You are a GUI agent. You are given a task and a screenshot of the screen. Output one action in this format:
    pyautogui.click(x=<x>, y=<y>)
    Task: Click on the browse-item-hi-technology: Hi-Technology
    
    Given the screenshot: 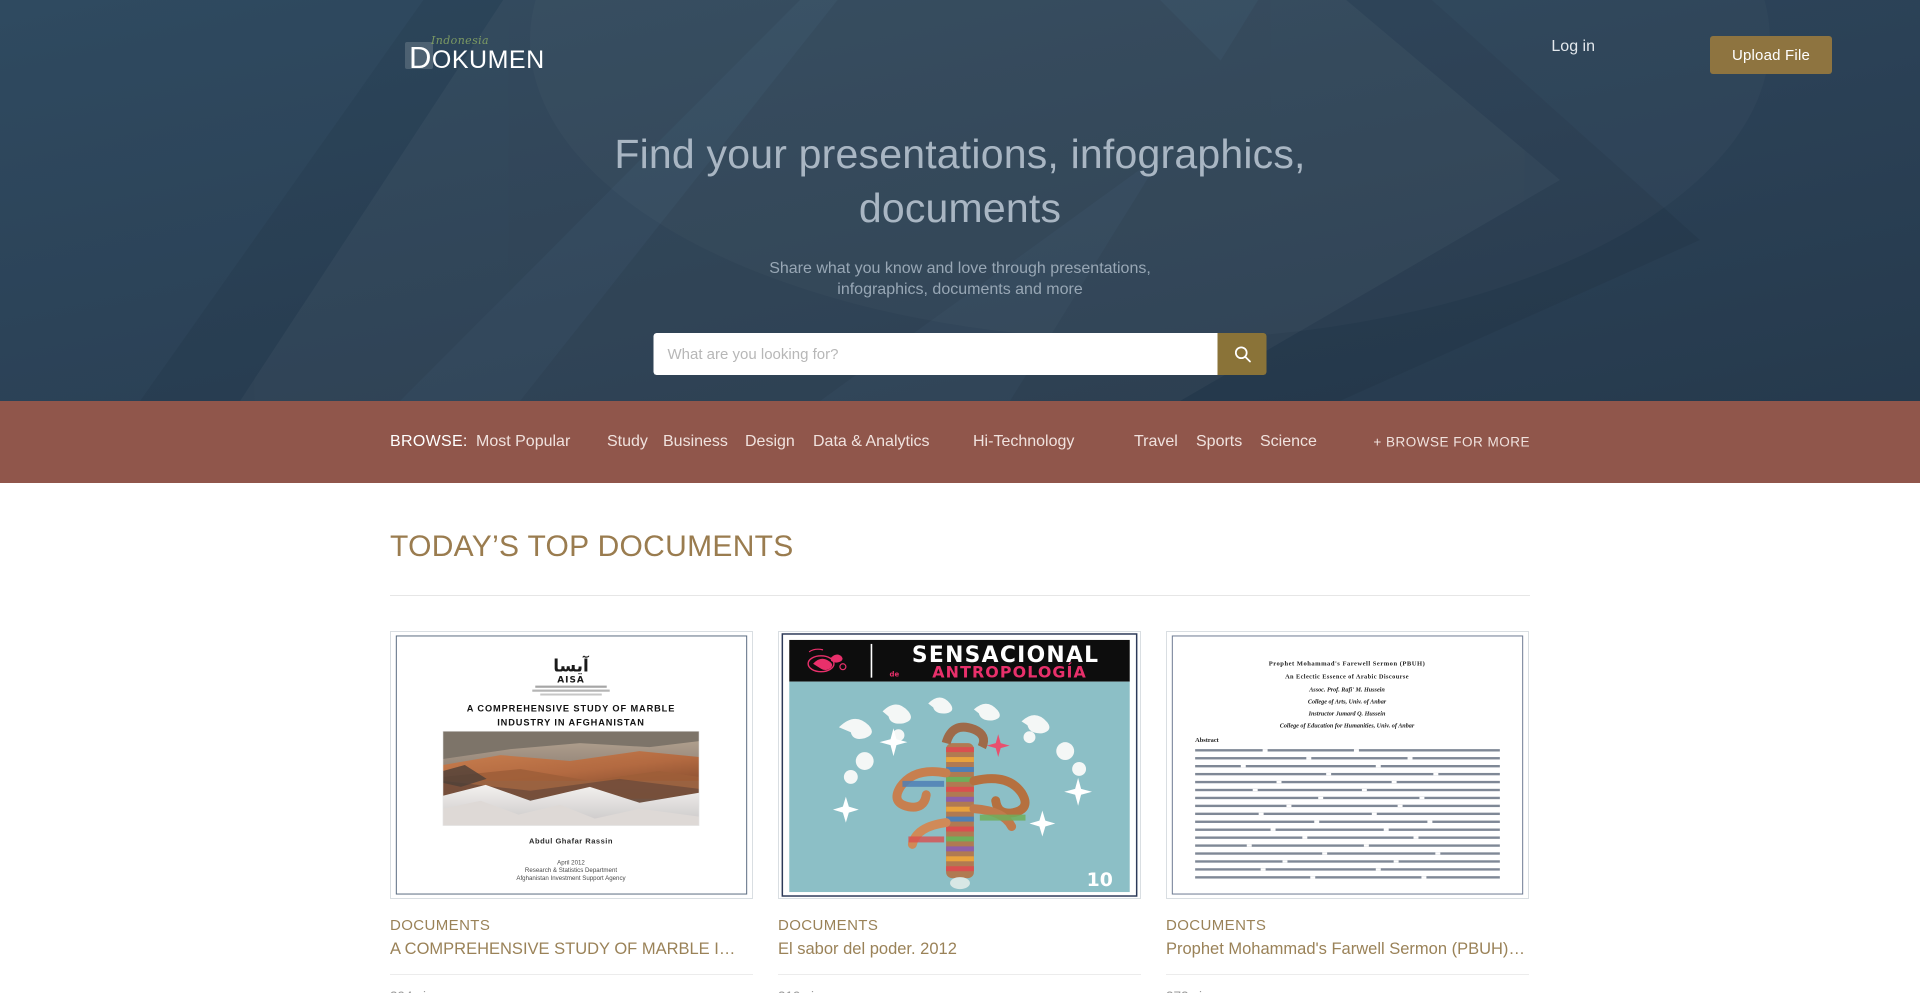 What is the action you would take?
    pyautogui.click(x=1023, y=442)
    